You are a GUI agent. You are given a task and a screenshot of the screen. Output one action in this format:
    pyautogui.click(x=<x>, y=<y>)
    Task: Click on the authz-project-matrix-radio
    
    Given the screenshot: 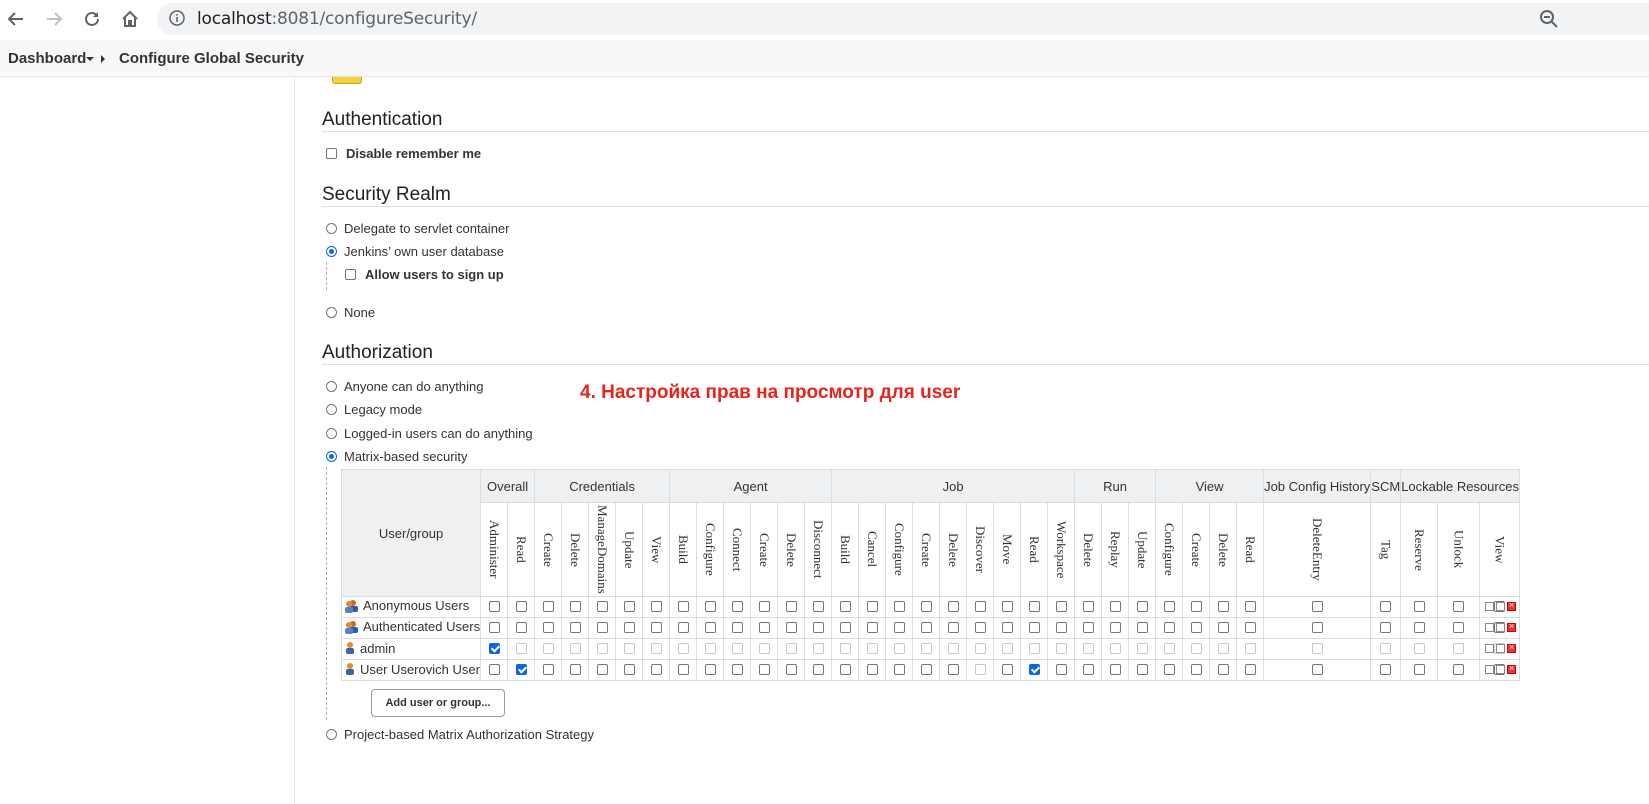 What is the action you would take?
    pyautogui.click(x=331, y=734)
    